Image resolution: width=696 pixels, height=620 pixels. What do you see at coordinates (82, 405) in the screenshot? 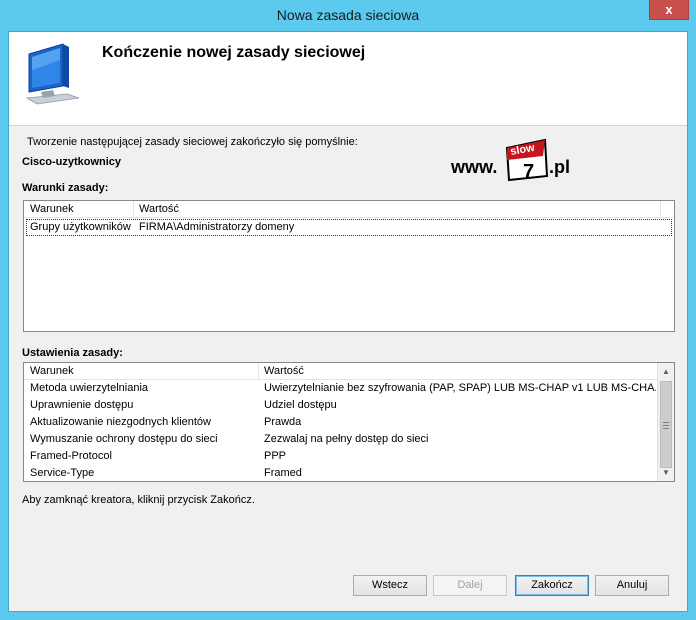
I see `setting-name: Uprawnienie dostępu` at bounding box center [82, 405].